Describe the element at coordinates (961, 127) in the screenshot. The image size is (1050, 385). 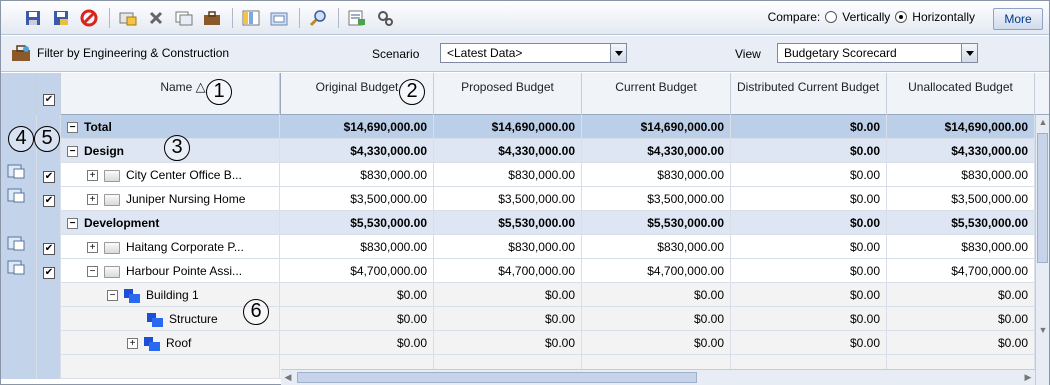
I see `cell-unallocated: $14,690,000.00` at that location.